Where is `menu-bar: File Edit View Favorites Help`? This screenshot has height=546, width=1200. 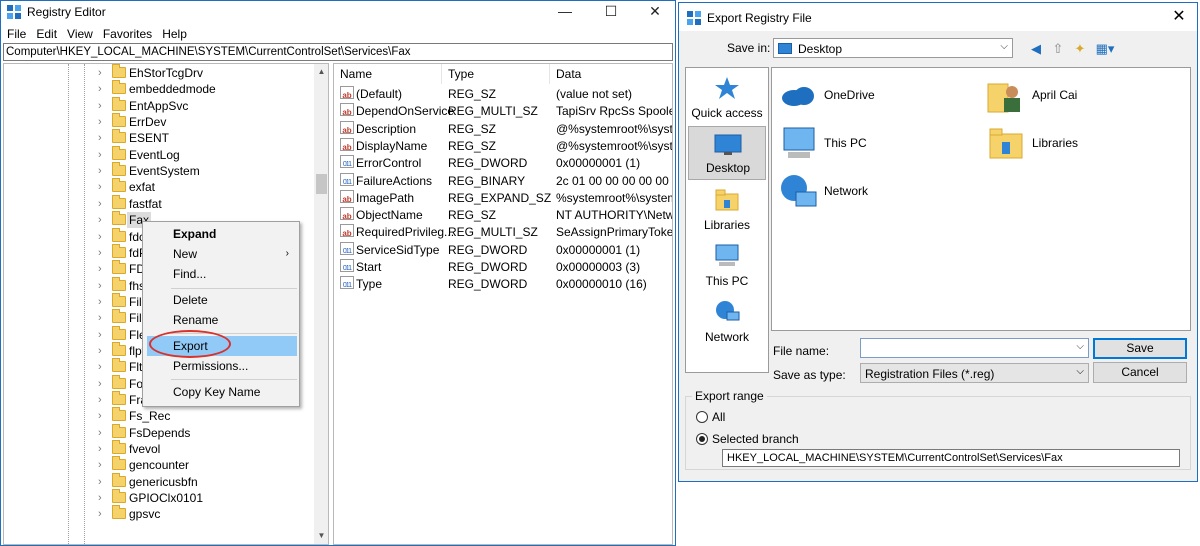
menu-bar: File Edit View Favorites Help is located at coordinates (338, 34).